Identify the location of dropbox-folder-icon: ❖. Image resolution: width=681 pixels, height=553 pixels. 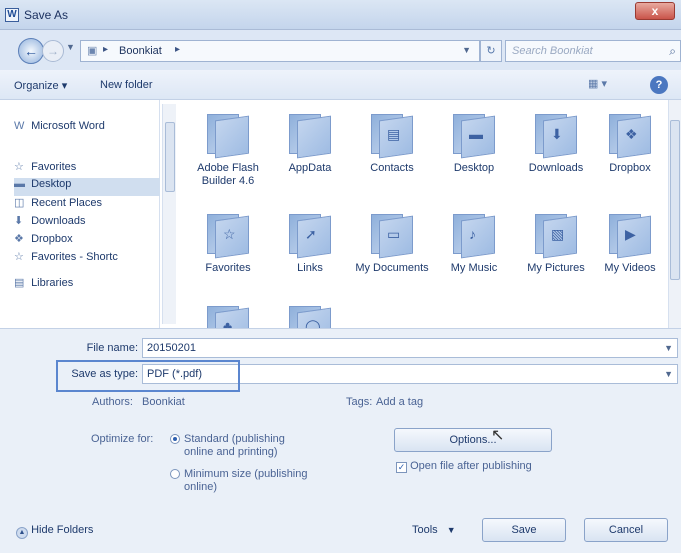
(630, 135).